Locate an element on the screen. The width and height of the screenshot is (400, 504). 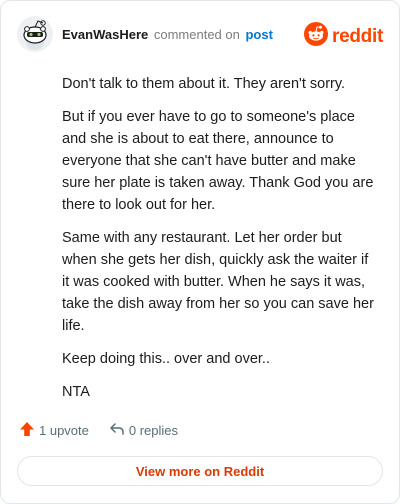
reply-stat: 0 replies is located at coordinates (143, 430).